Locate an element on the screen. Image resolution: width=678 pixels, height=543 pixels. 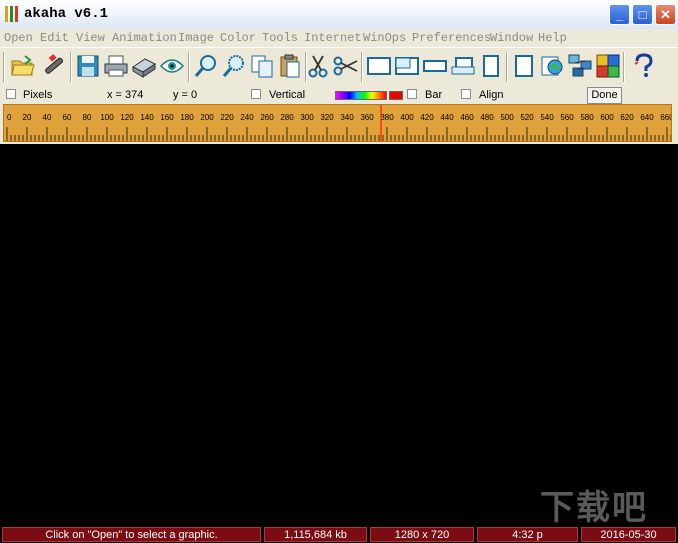
scanner-icon is located at coordinates (144, 66).